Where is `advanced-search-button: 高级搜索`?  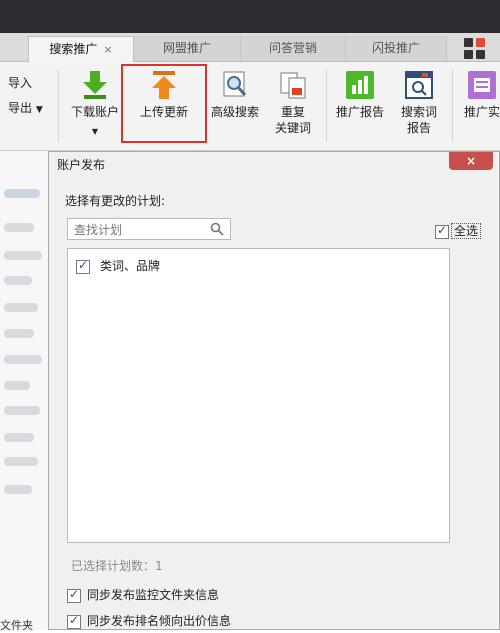
advanced-search-button: 高级搜索 is located at coordinates (235, 95).